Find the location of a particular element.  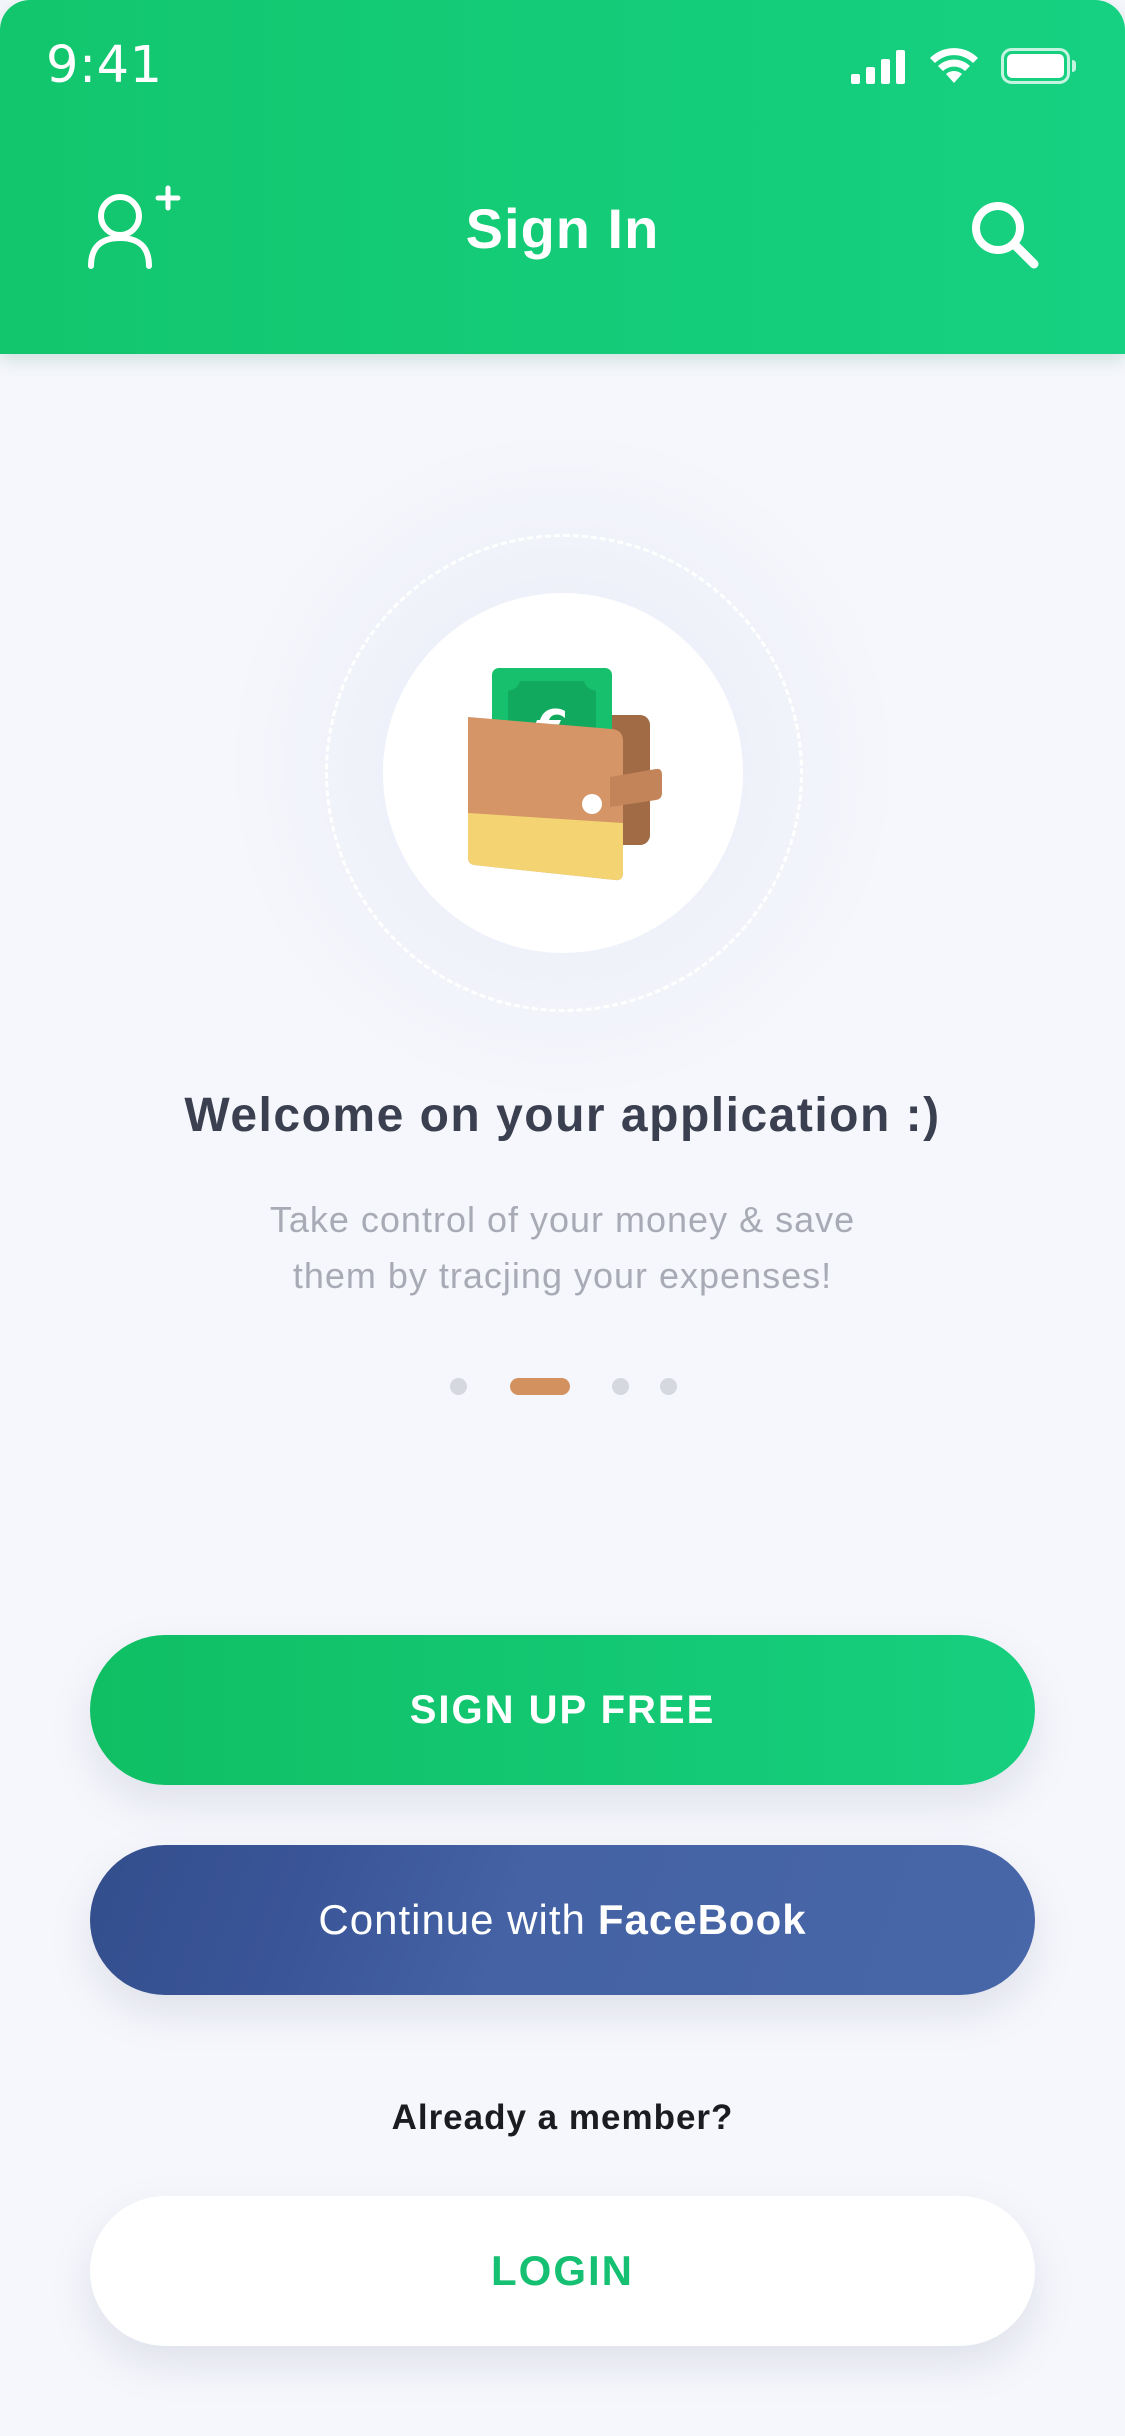

welcome-title: Welcome on your application :) is located at coordinates (562, 1115).